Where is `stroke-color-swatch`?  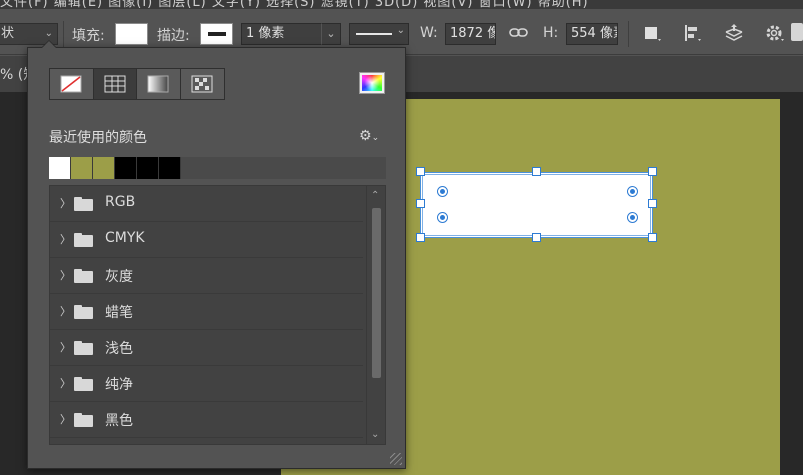
stroke-color-swatch is located at coordinates (216, 34).